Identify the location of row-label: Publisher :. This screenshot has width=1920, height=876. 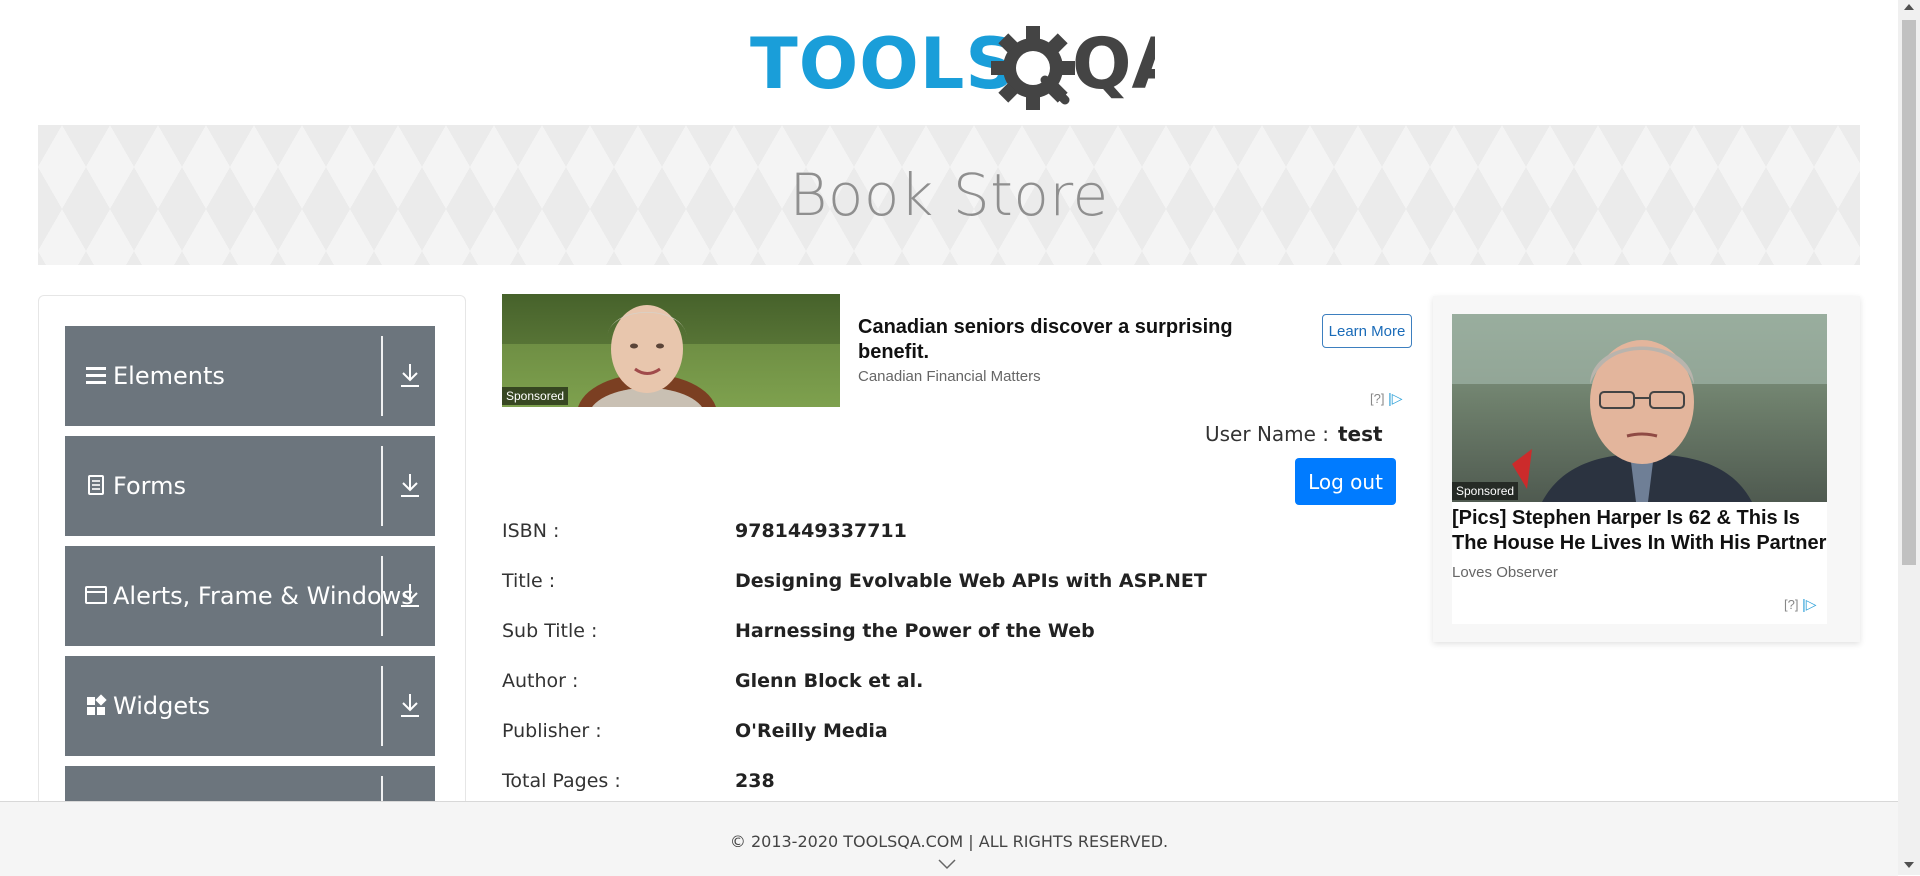
(552, 731).